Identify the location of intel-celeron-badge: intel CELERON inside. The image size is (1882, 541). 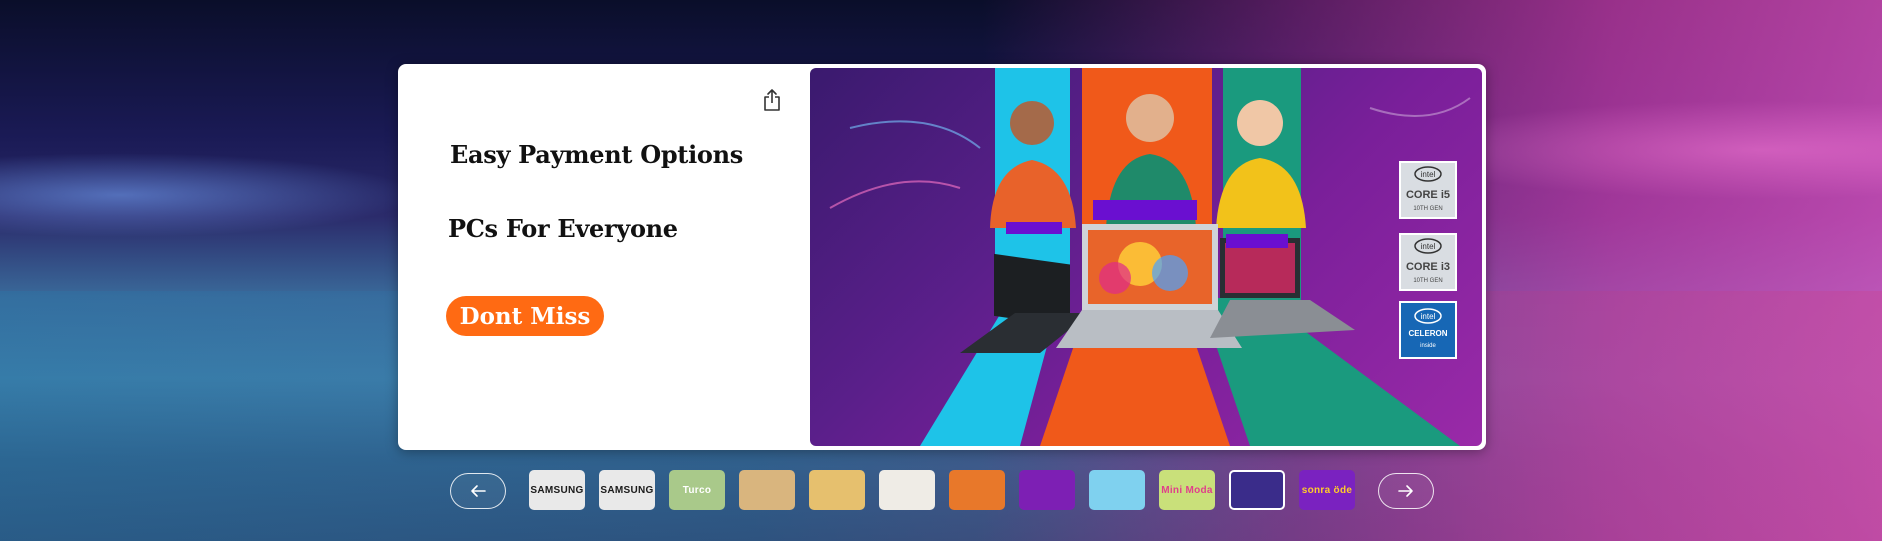
(1428, 330).